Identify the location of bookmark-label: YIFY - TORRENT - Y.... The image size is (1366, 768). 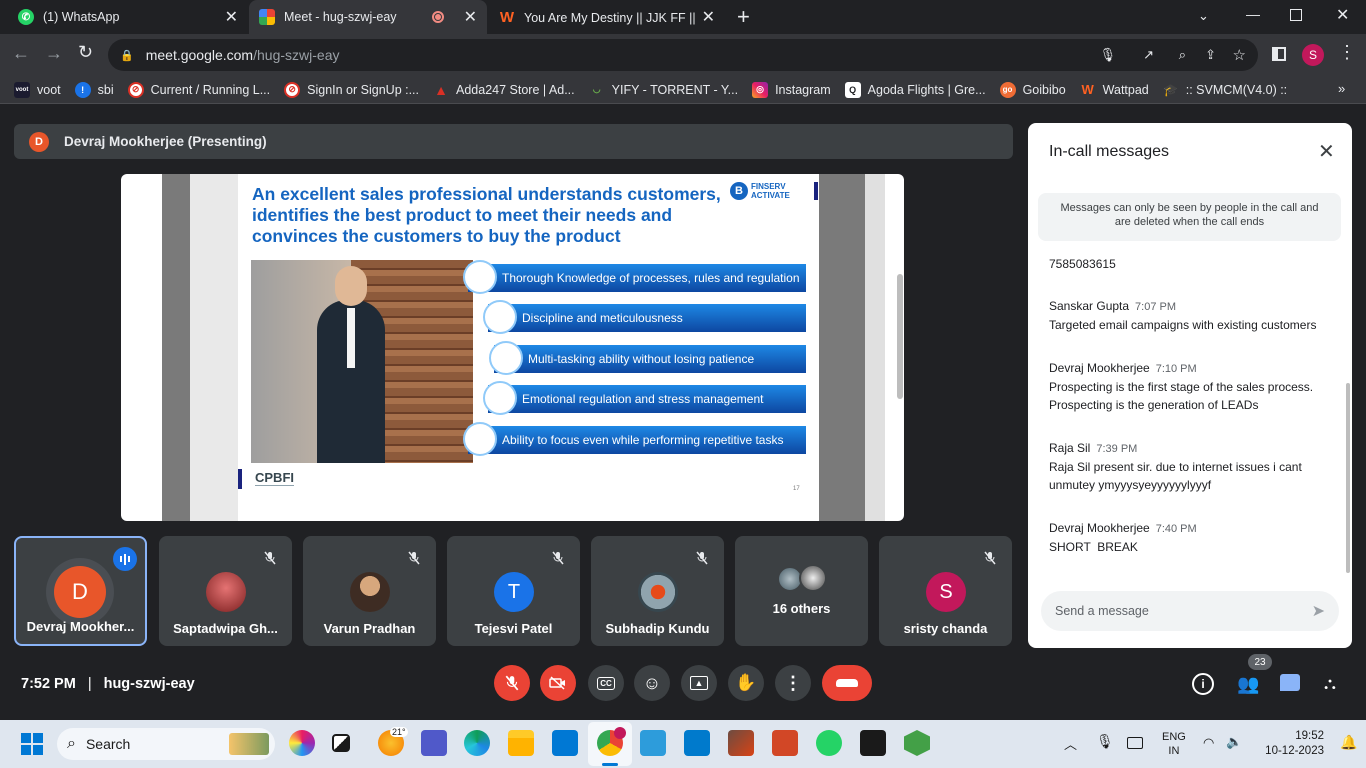
(675, 89).